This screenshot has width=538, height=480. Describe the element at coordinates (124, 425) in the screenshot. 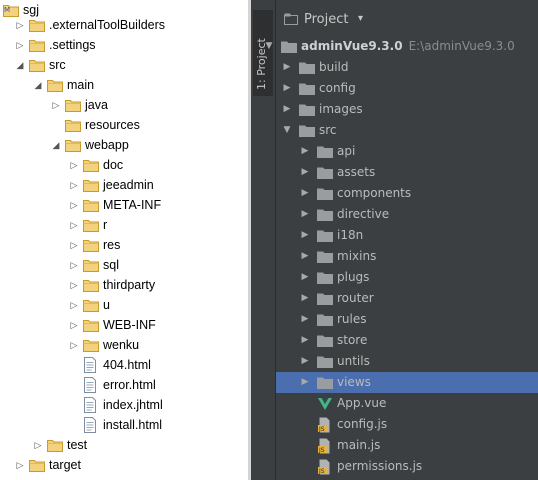

I see `tree-item: install.html` at that location.